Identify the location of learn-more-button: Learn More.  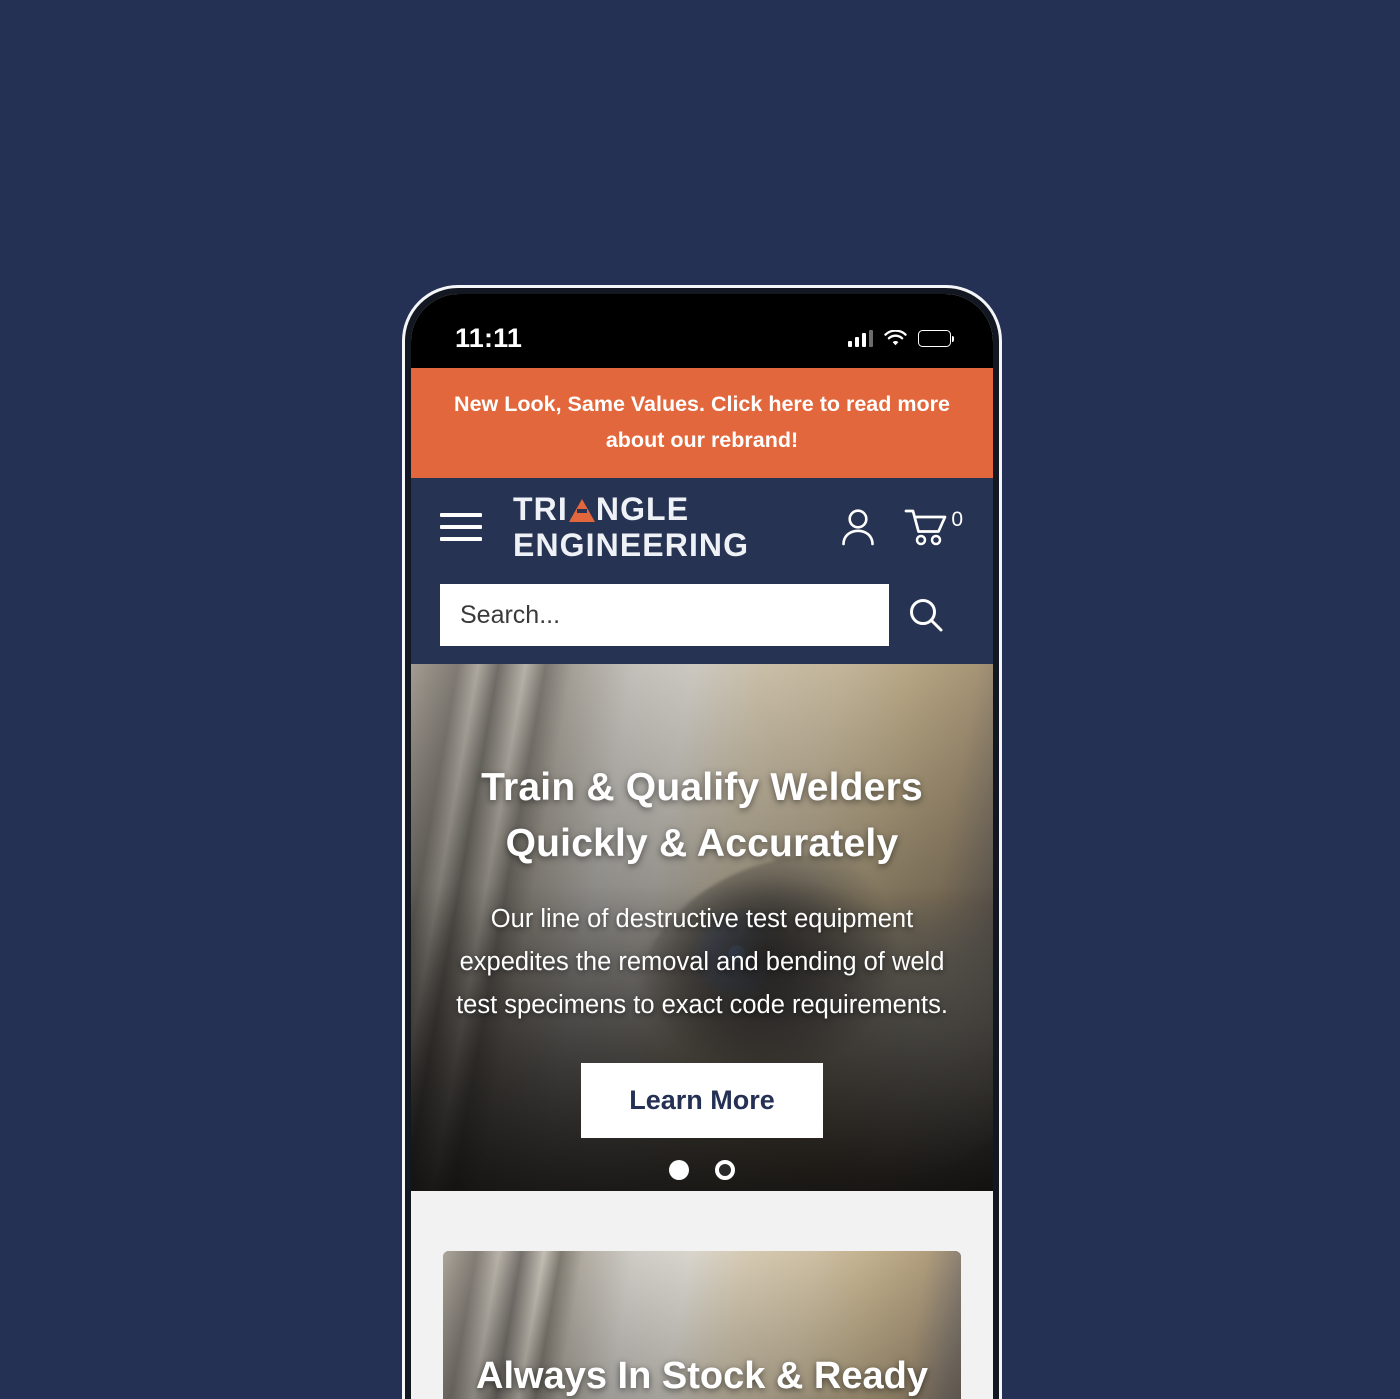
(702, 1100).